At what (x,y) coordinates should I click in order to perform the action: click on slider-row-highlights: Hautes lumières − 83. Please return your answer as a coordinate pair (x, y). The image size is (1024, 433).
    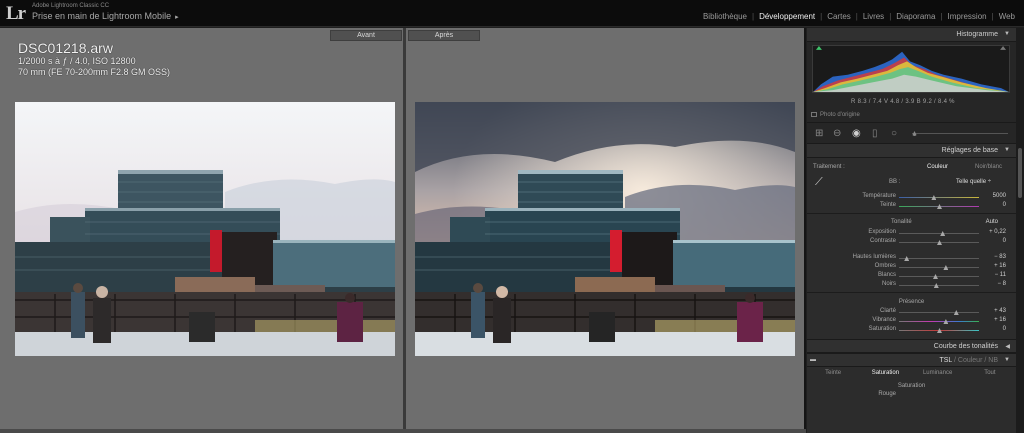
    Looking at the image, I should click on (911, 257).